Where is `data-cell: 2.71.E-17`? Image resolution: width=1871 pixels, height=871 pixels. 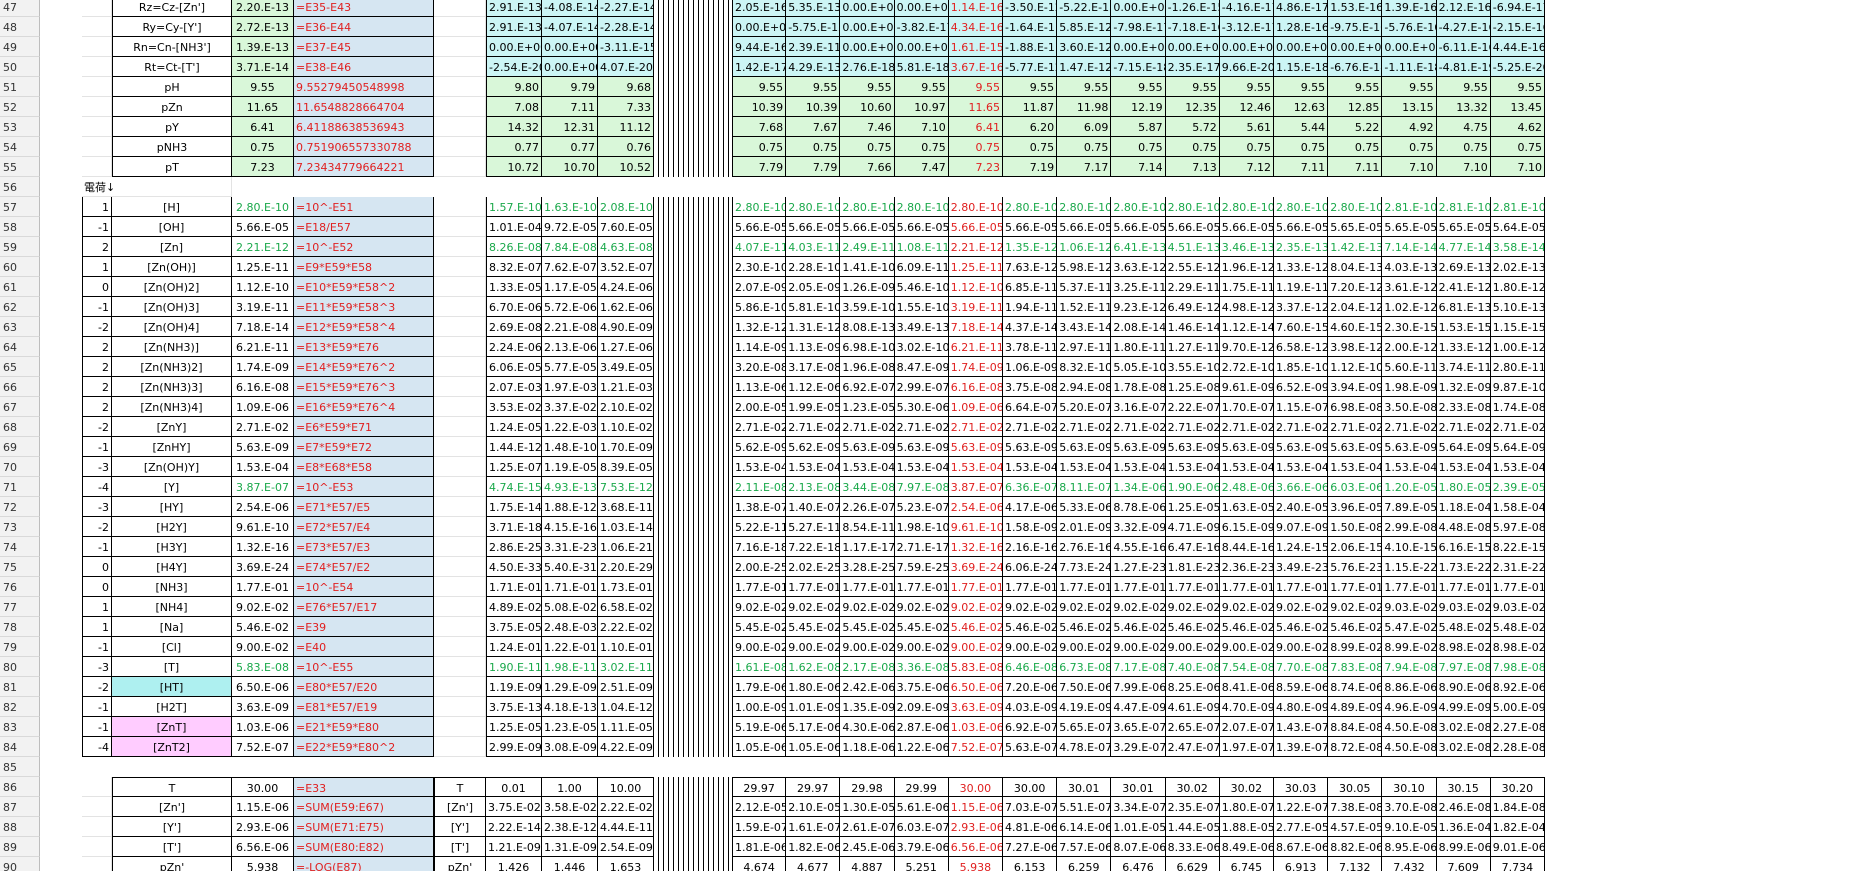 data-cell: 2.71.E-17 is located at coordinates (921, 547).